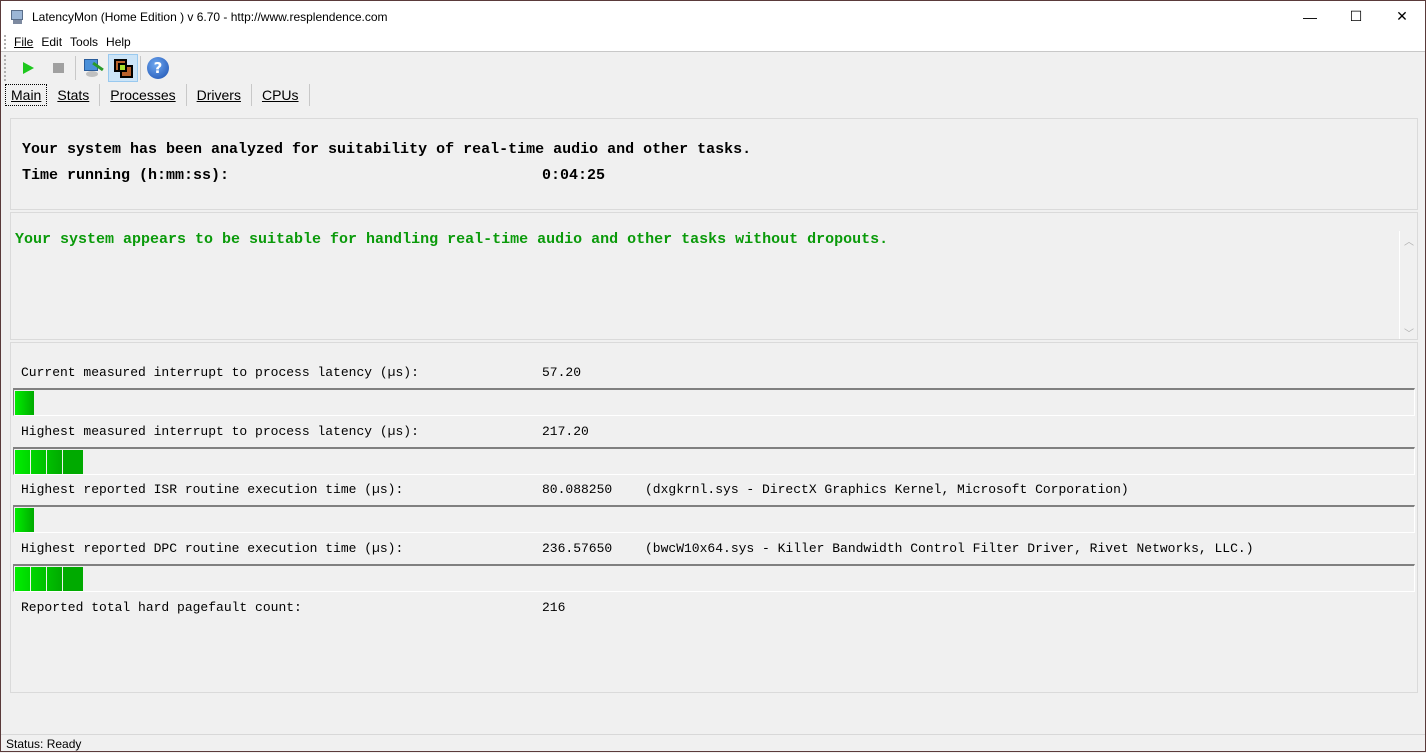 The height and width of the screenshot is (753, 1426). What do you see at coordinates (713, 42) in the screenshot?
I see `menu-bar: File Edit Tools Help` at bounding box center [713, 42].